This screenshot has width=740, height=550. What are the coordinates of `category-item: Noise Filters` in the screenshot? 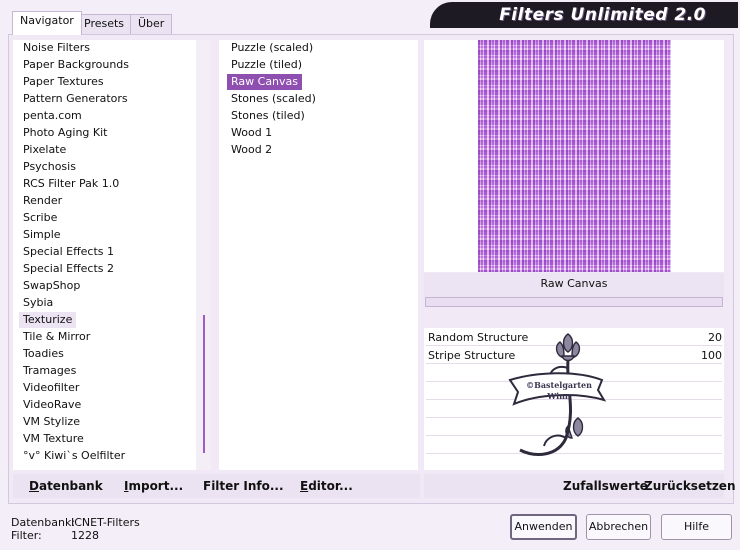 It's located at (56, 48).